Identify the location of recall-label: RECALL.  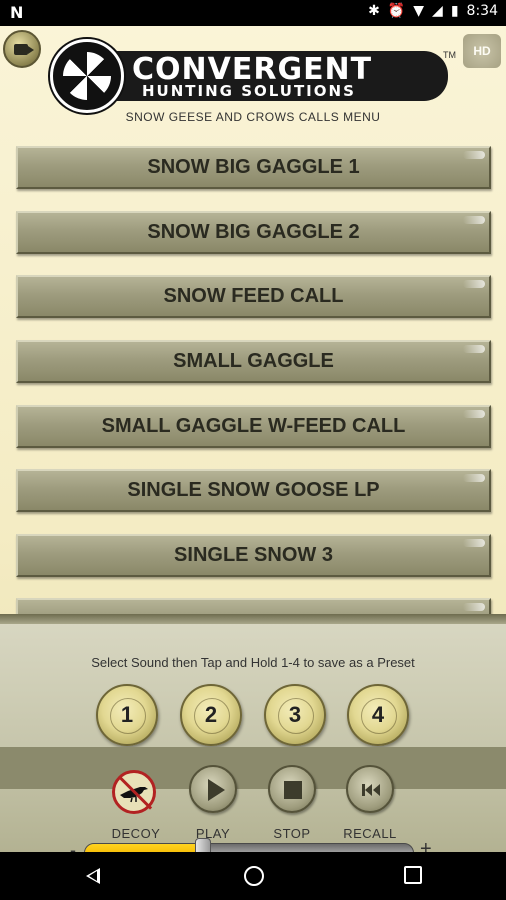
(370, 833).